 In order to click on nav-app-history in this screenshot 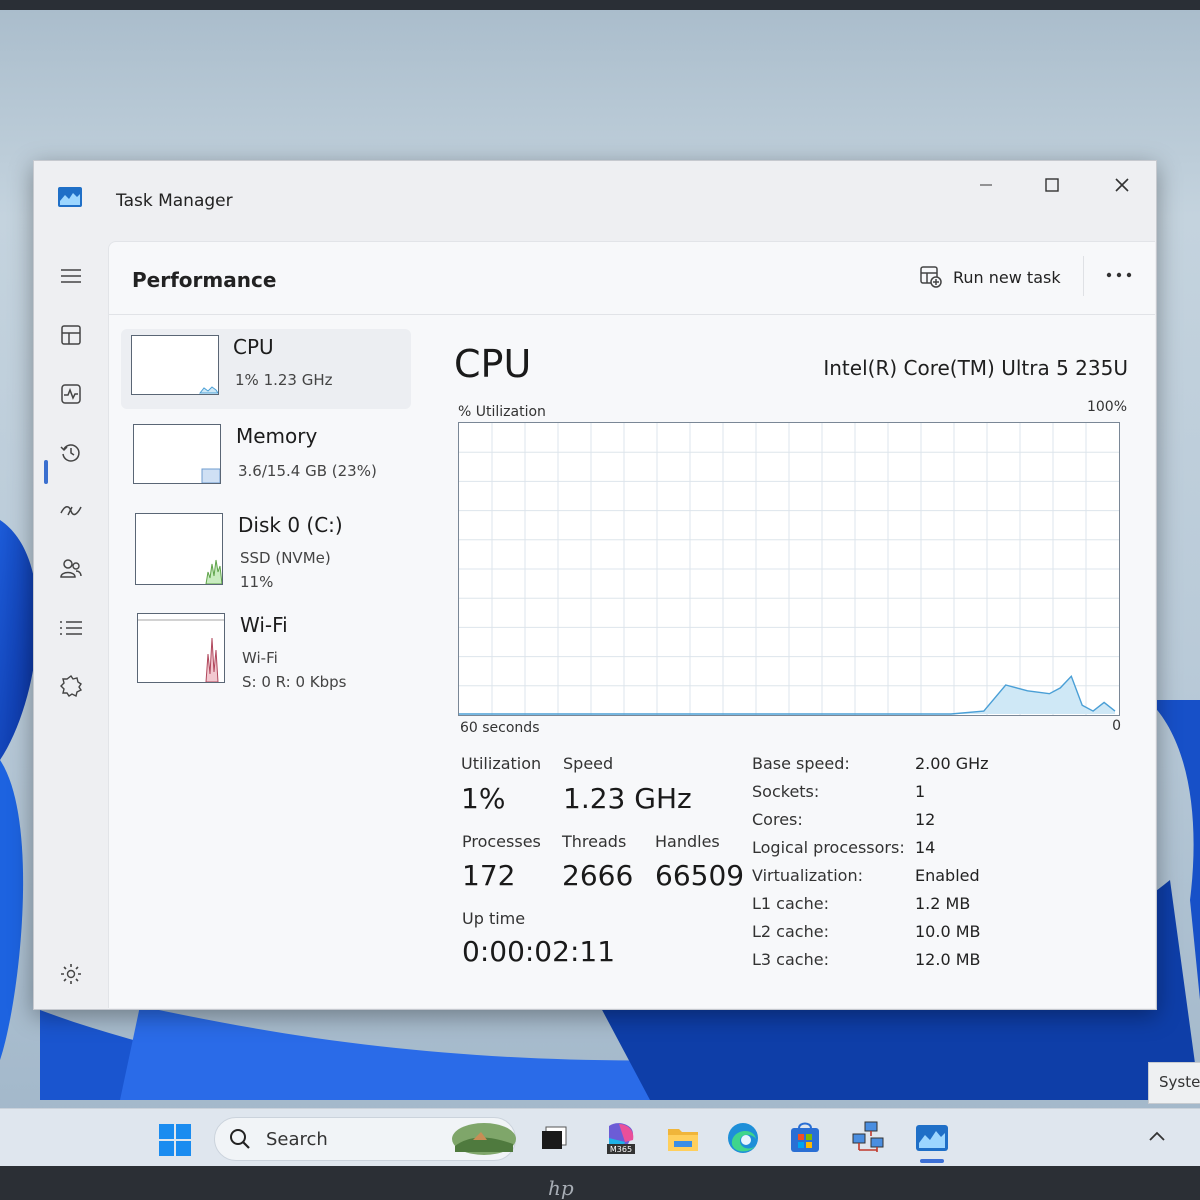, I will do `click(71, 453)`.